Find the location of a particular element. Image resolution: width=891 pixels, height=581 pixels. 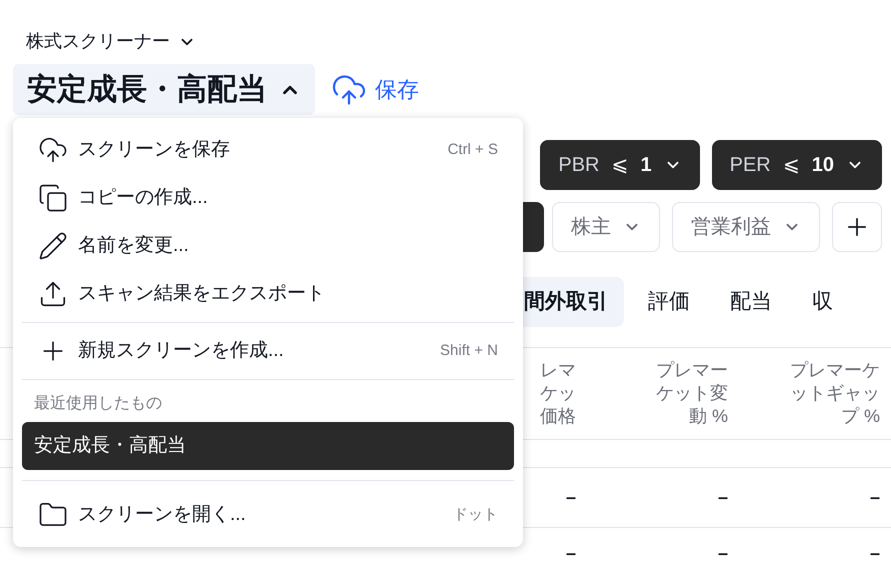

shortcut-text: Ctrl + S is located at coordinates (473, 150).